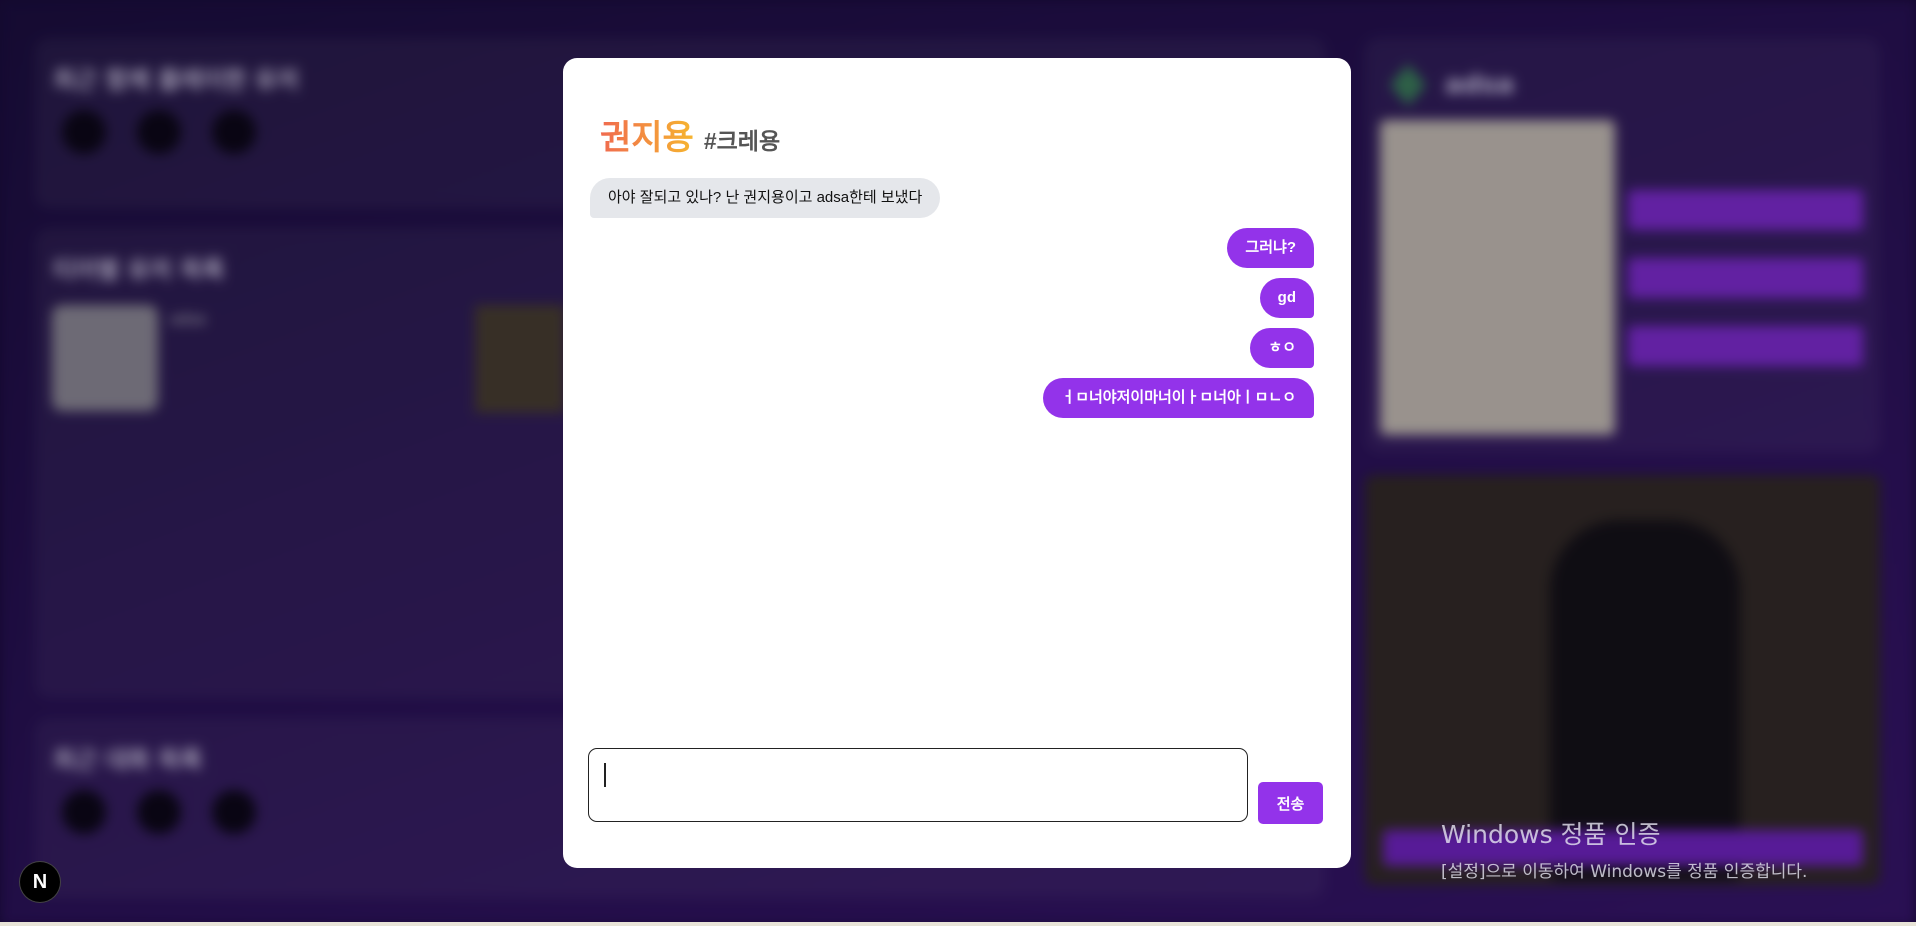  What do you see at coordinates (605, 775) in the screenshot?
I see `text-caret` at bounding box center [605, 775].